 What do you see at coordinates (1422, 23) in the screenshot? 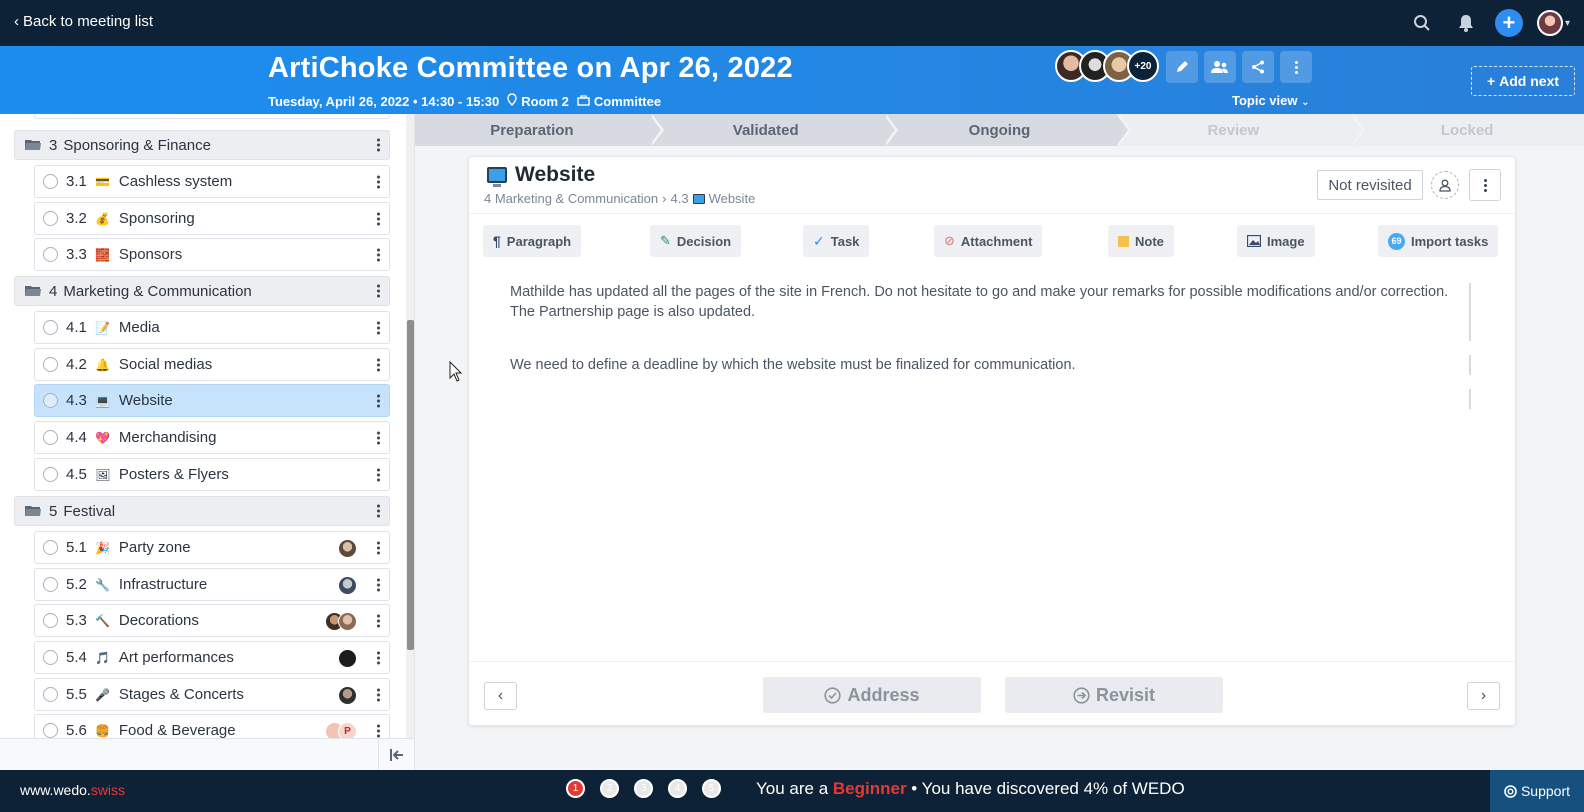
I see `search-icon` at bounding box center [1422, 23].